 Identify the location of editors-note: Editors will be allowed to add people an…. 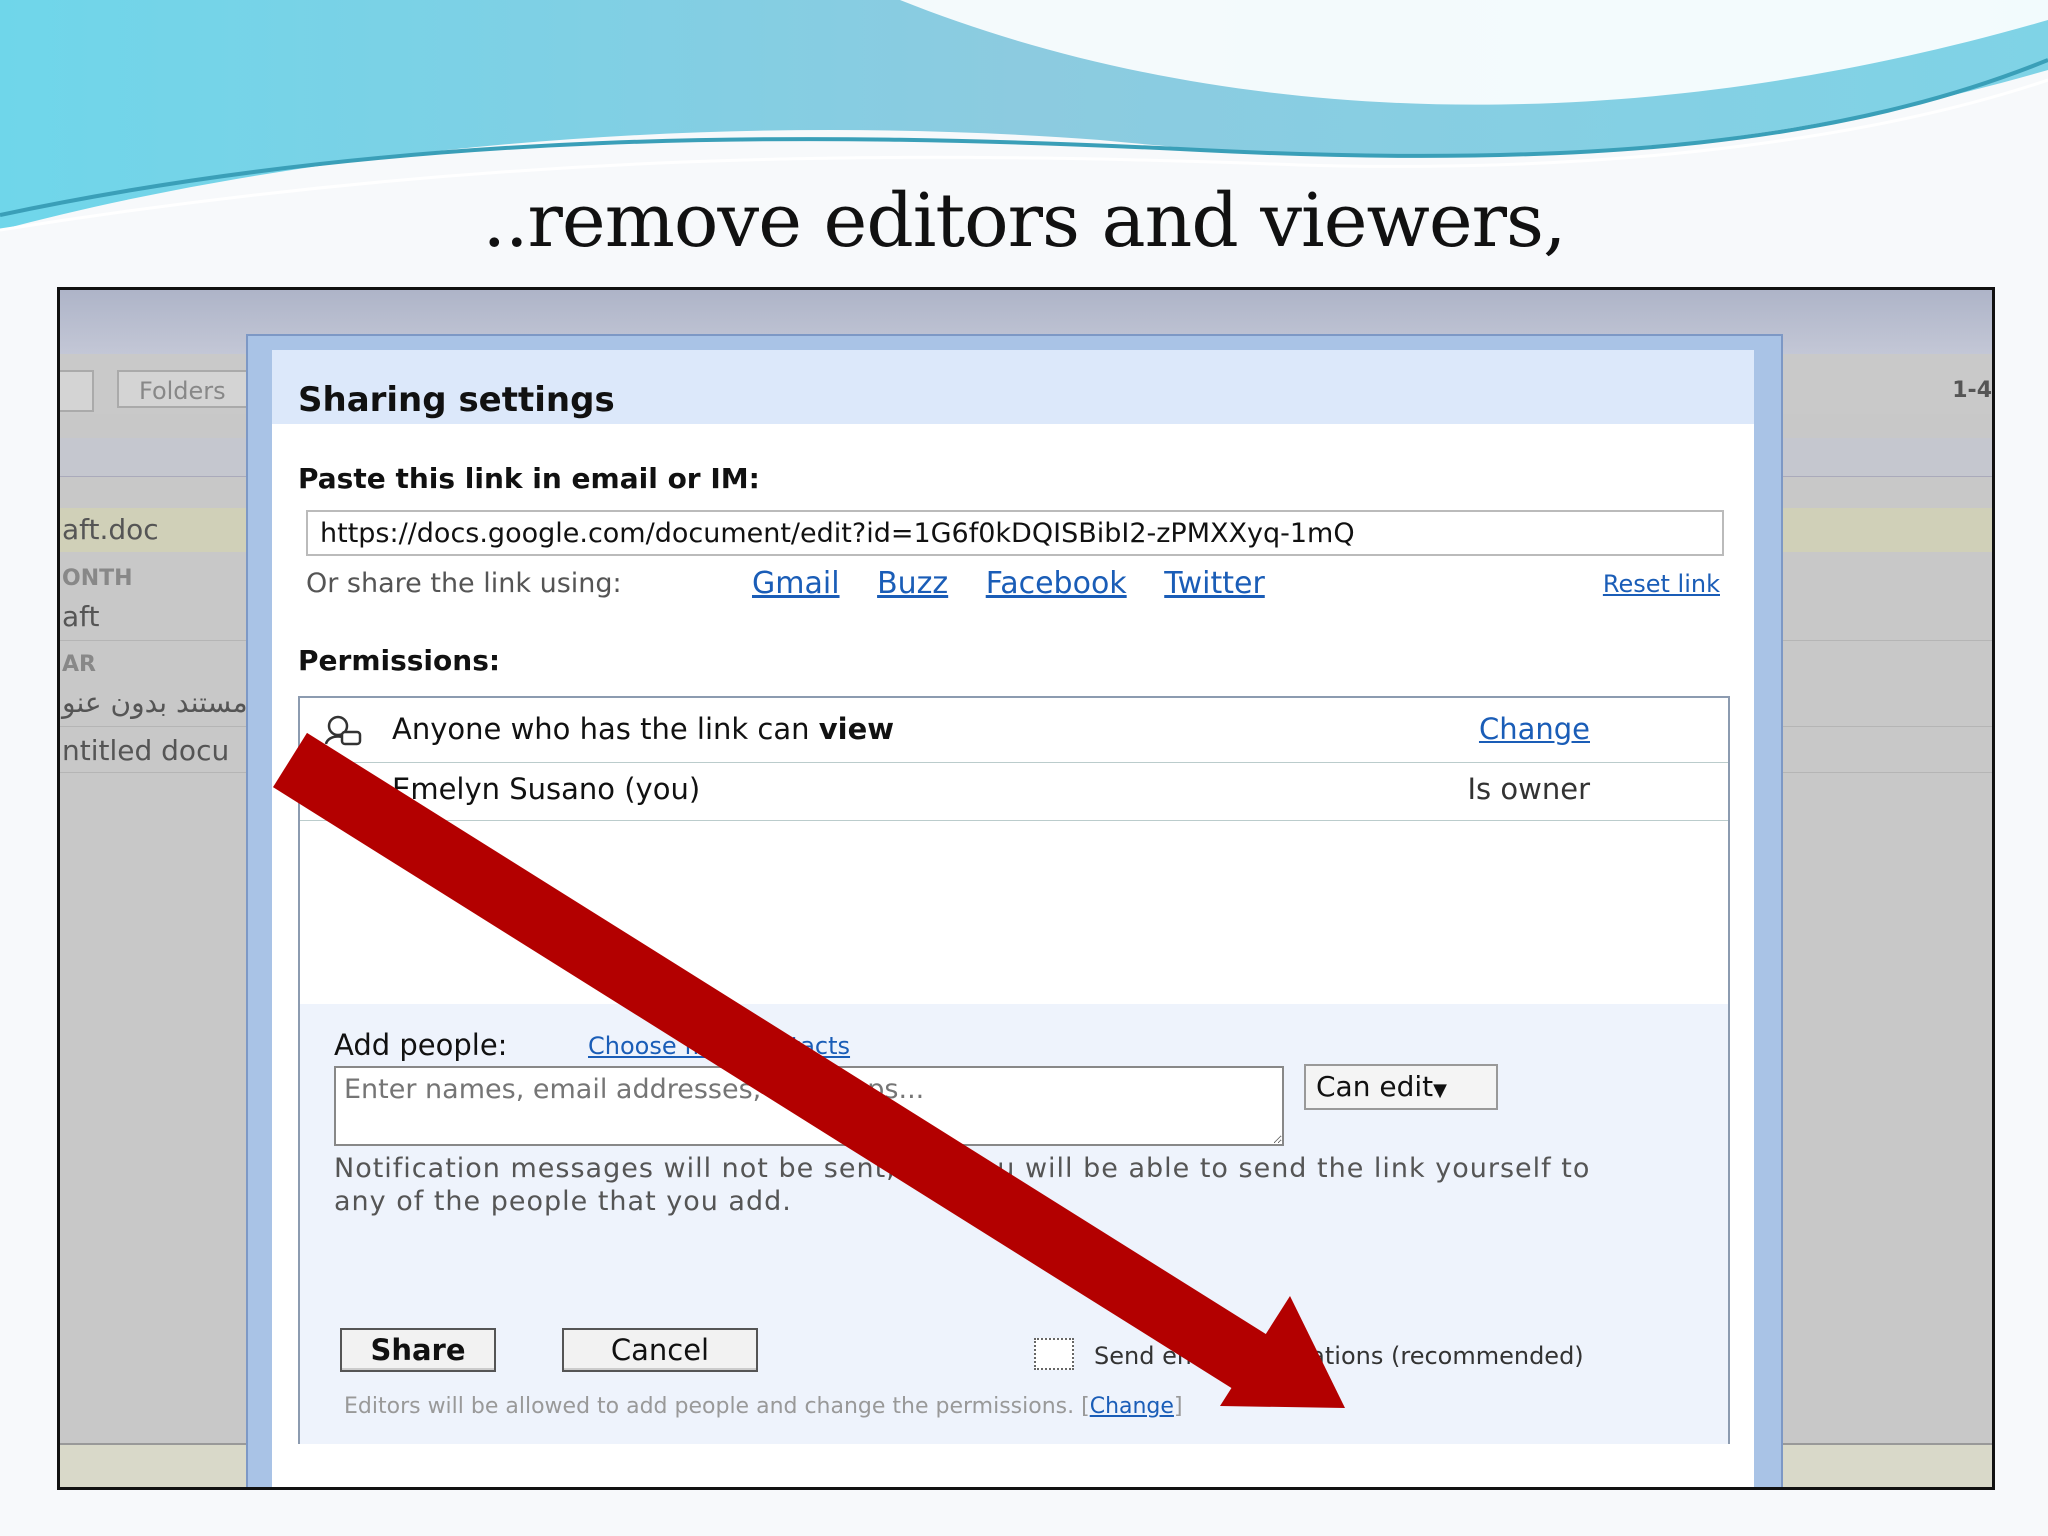
(763, 1406).